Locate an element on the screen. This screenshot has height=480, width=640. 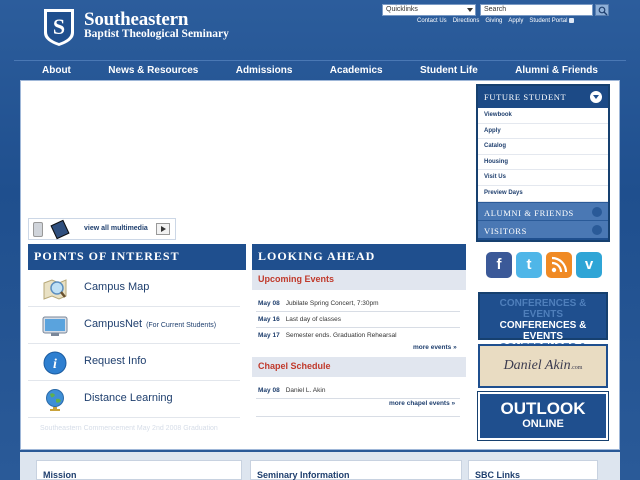
future-student-heading: FUTURE STUDENT is located at coordinates (543, 97).